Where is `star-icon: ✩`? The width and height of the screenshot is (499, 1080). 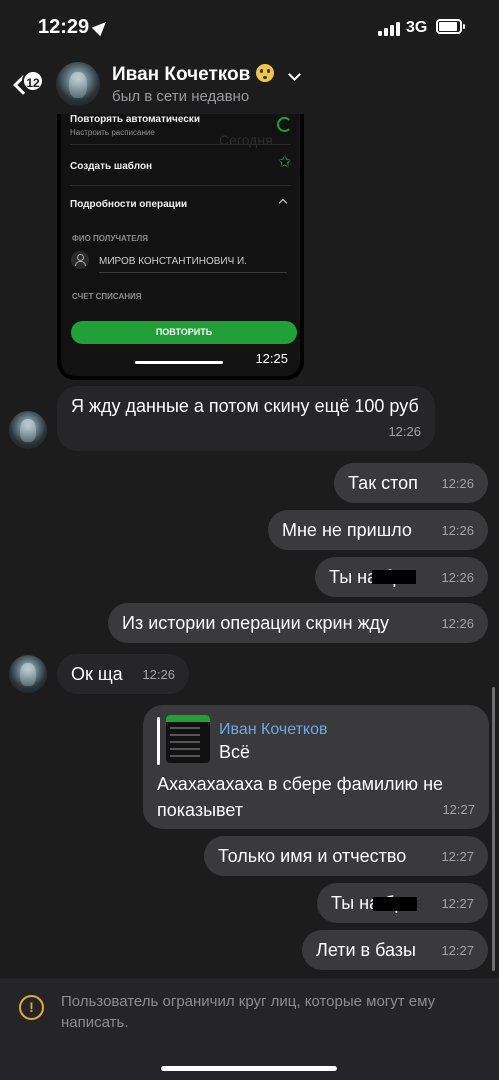
star-icon: ✩ is located at coordinates (285, 162).